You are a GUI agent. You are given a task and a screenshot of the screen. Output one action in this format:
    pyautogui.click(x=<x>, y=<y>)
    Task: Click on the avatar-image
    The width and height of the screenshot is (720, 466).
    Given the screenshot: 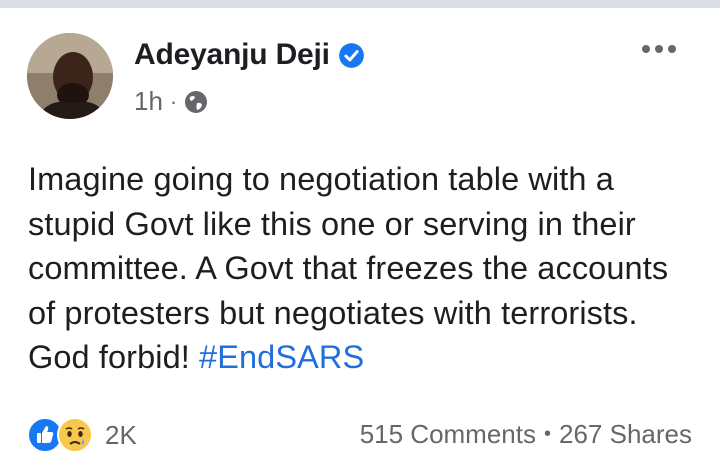 What is the action you would take?
    pyautogui.click(x=70, y=76)
    